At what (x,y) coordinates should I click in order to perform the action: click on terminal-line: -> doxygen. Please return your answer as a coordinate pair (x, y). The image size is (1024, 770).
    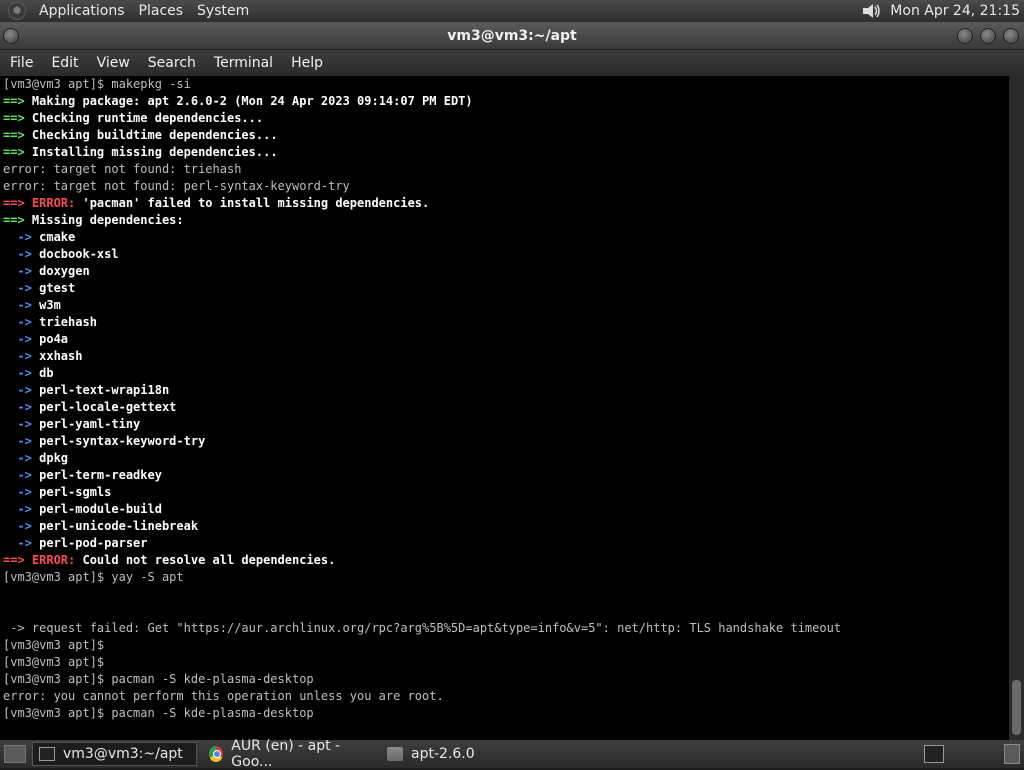
    Looking at the image, I should click on (46, 271).